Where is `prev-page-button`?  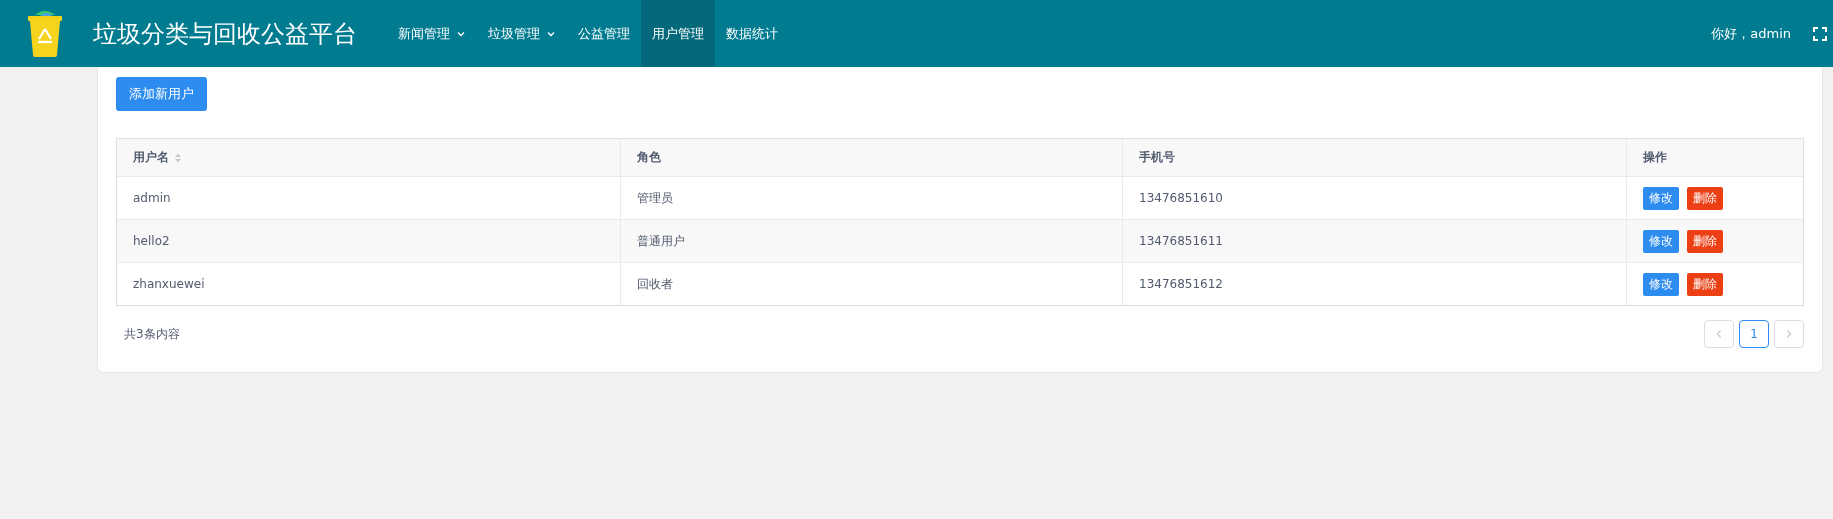 prev-page-button is located at coordinates (1719, 334).